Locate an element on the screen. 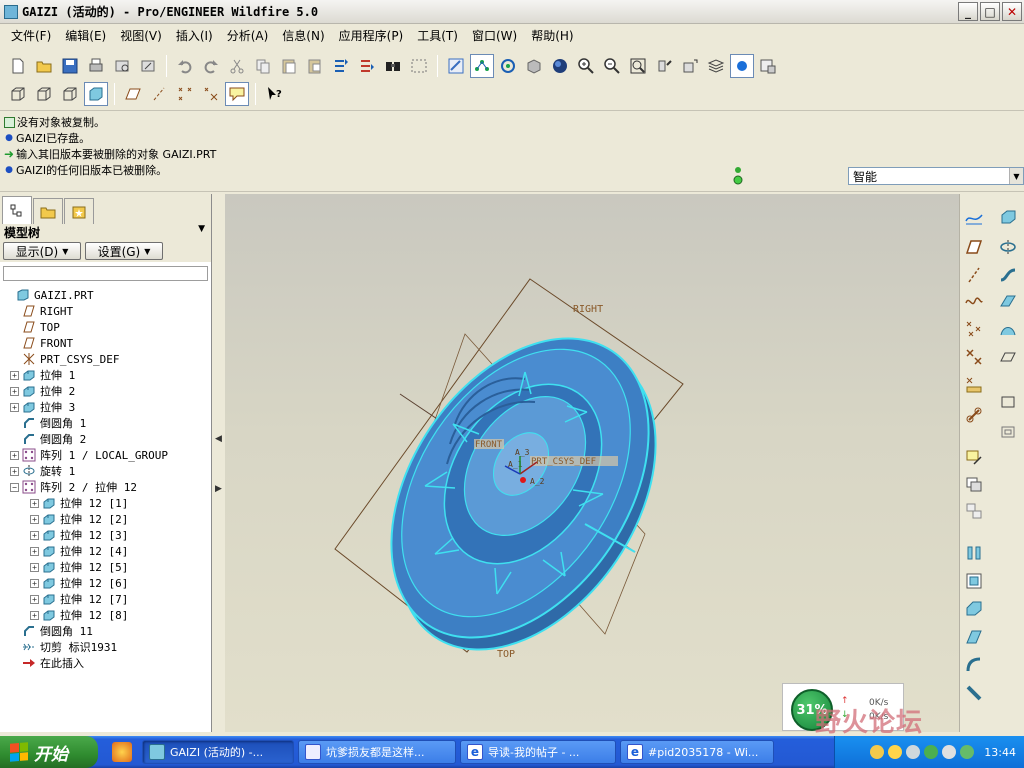 The image size is (1024, 768). menu-analysis: 分析(A) is located at coordinates (248, 35).